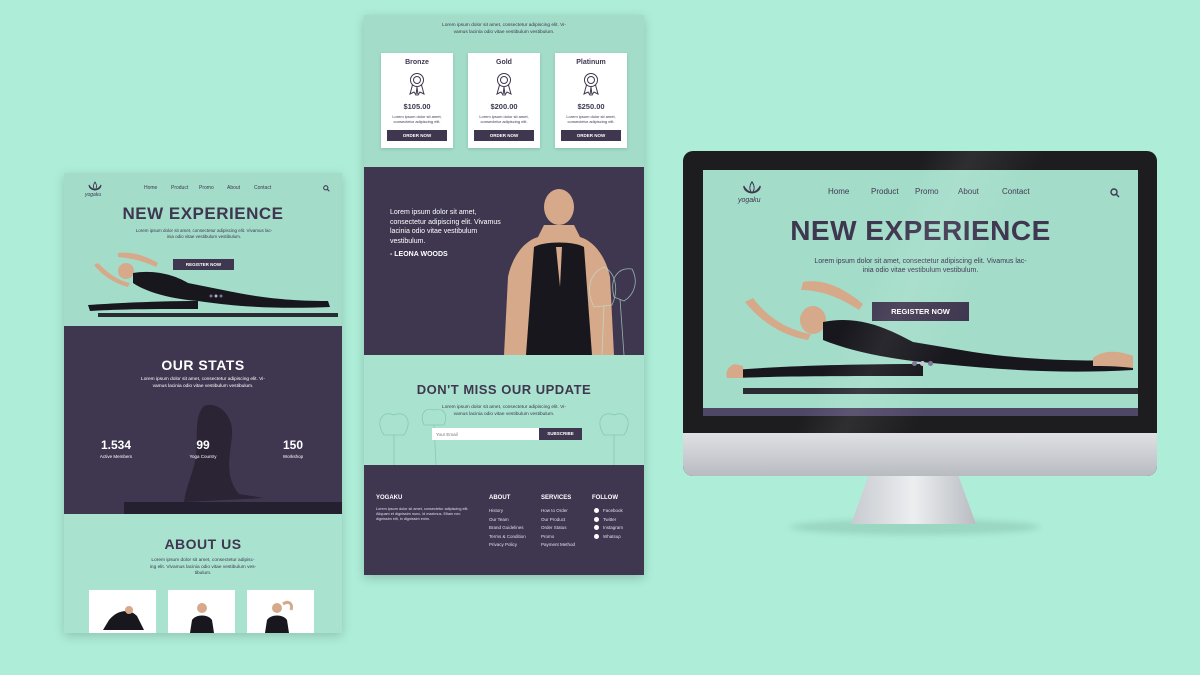 Image resolution: width=1200 pixels, height=675 pixels. I want to click on follow-label: Facebook, so click(613, 510).